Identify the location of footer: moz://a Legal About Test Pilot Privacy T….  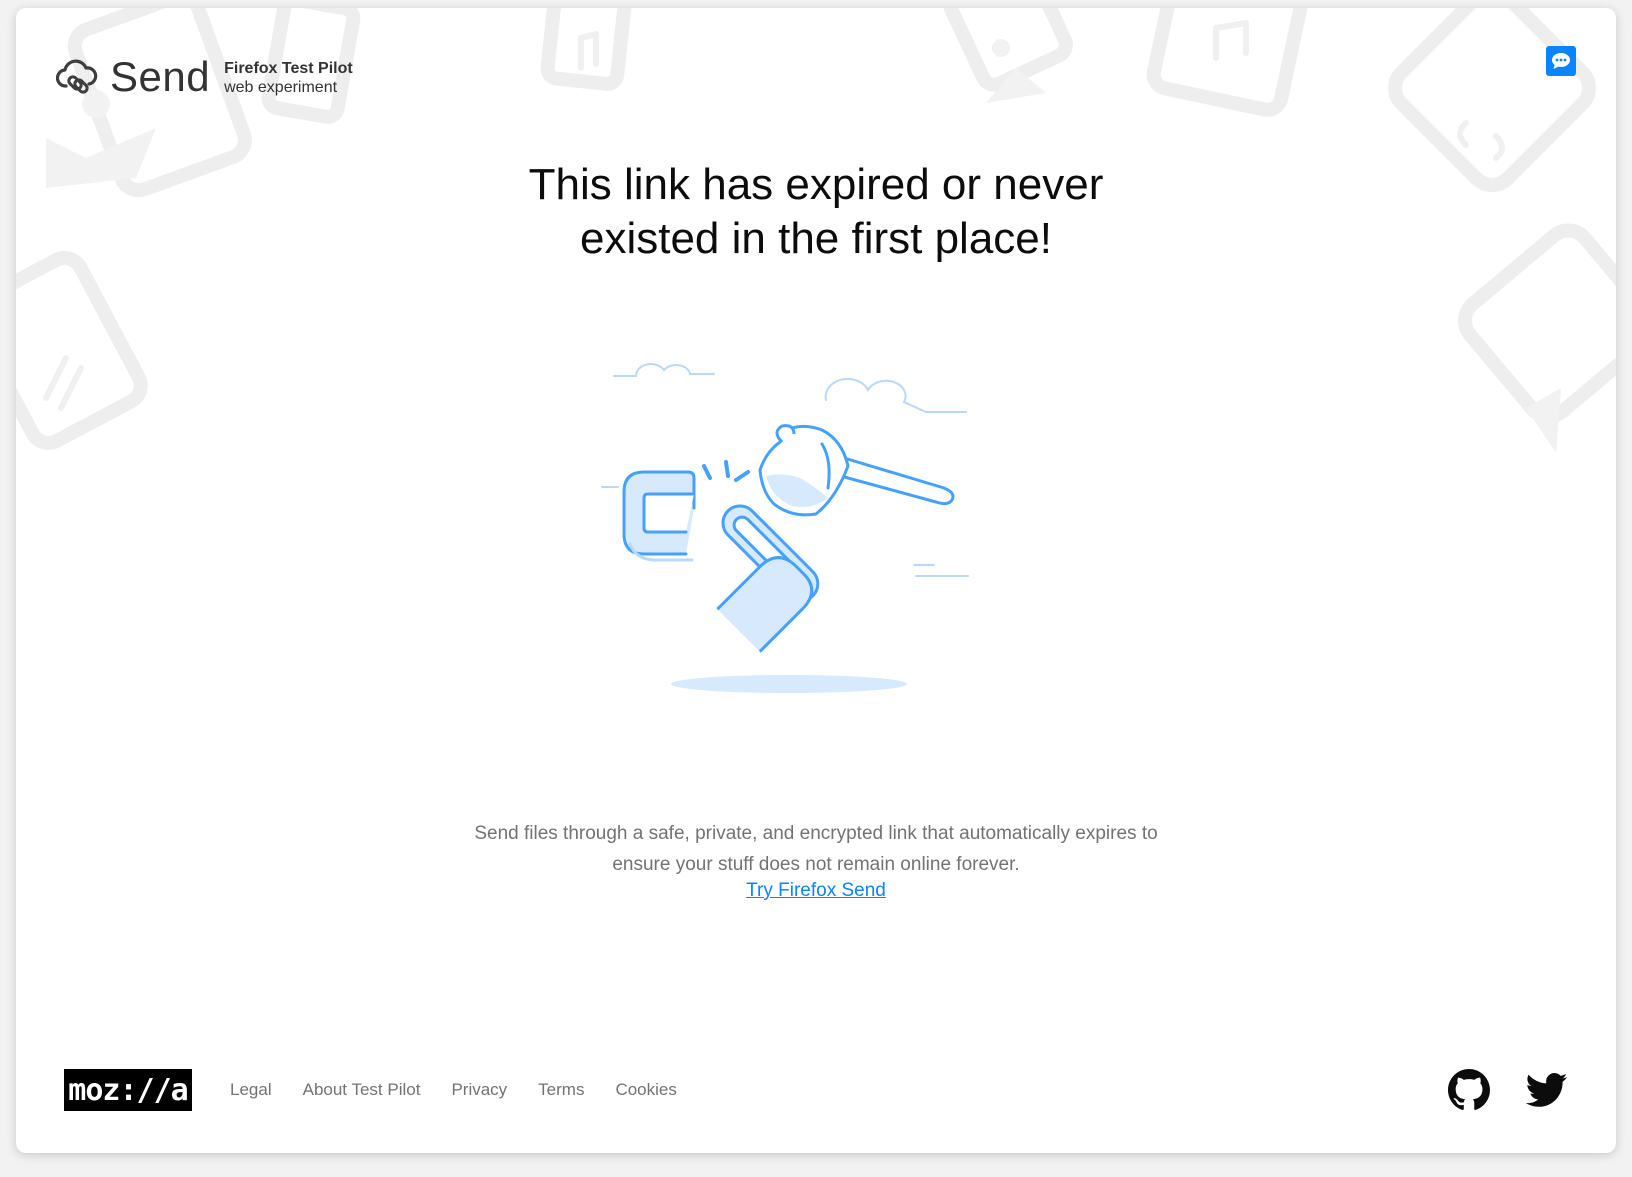
(816, 1090).